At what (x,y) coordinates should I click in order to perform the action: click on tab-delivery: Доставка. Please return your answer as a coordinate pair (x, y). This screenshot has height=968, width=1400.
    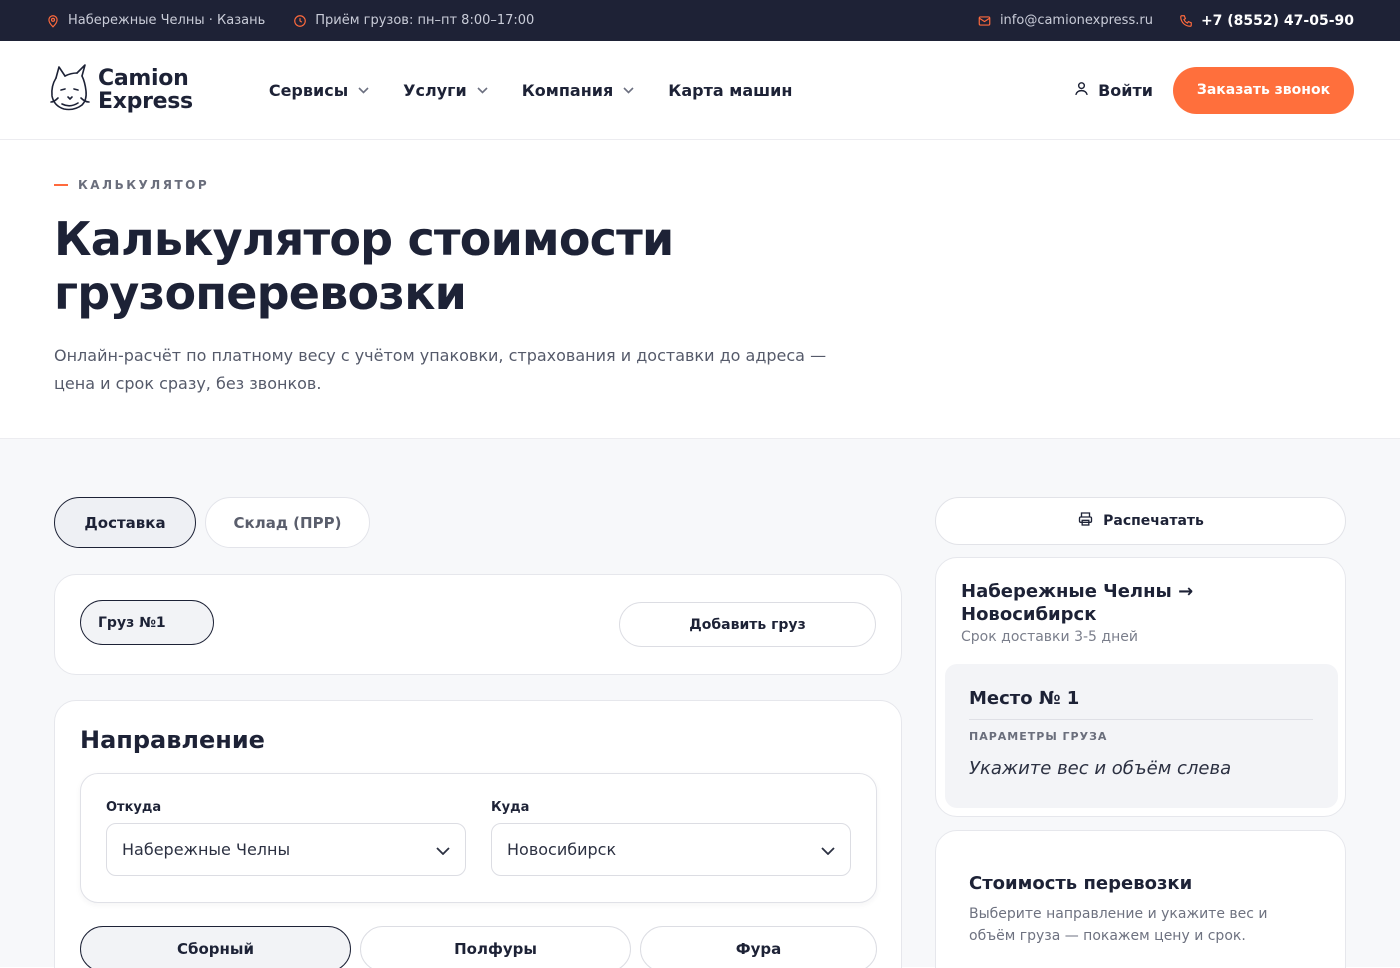
    Looking at the image, I should click on (125, 522).